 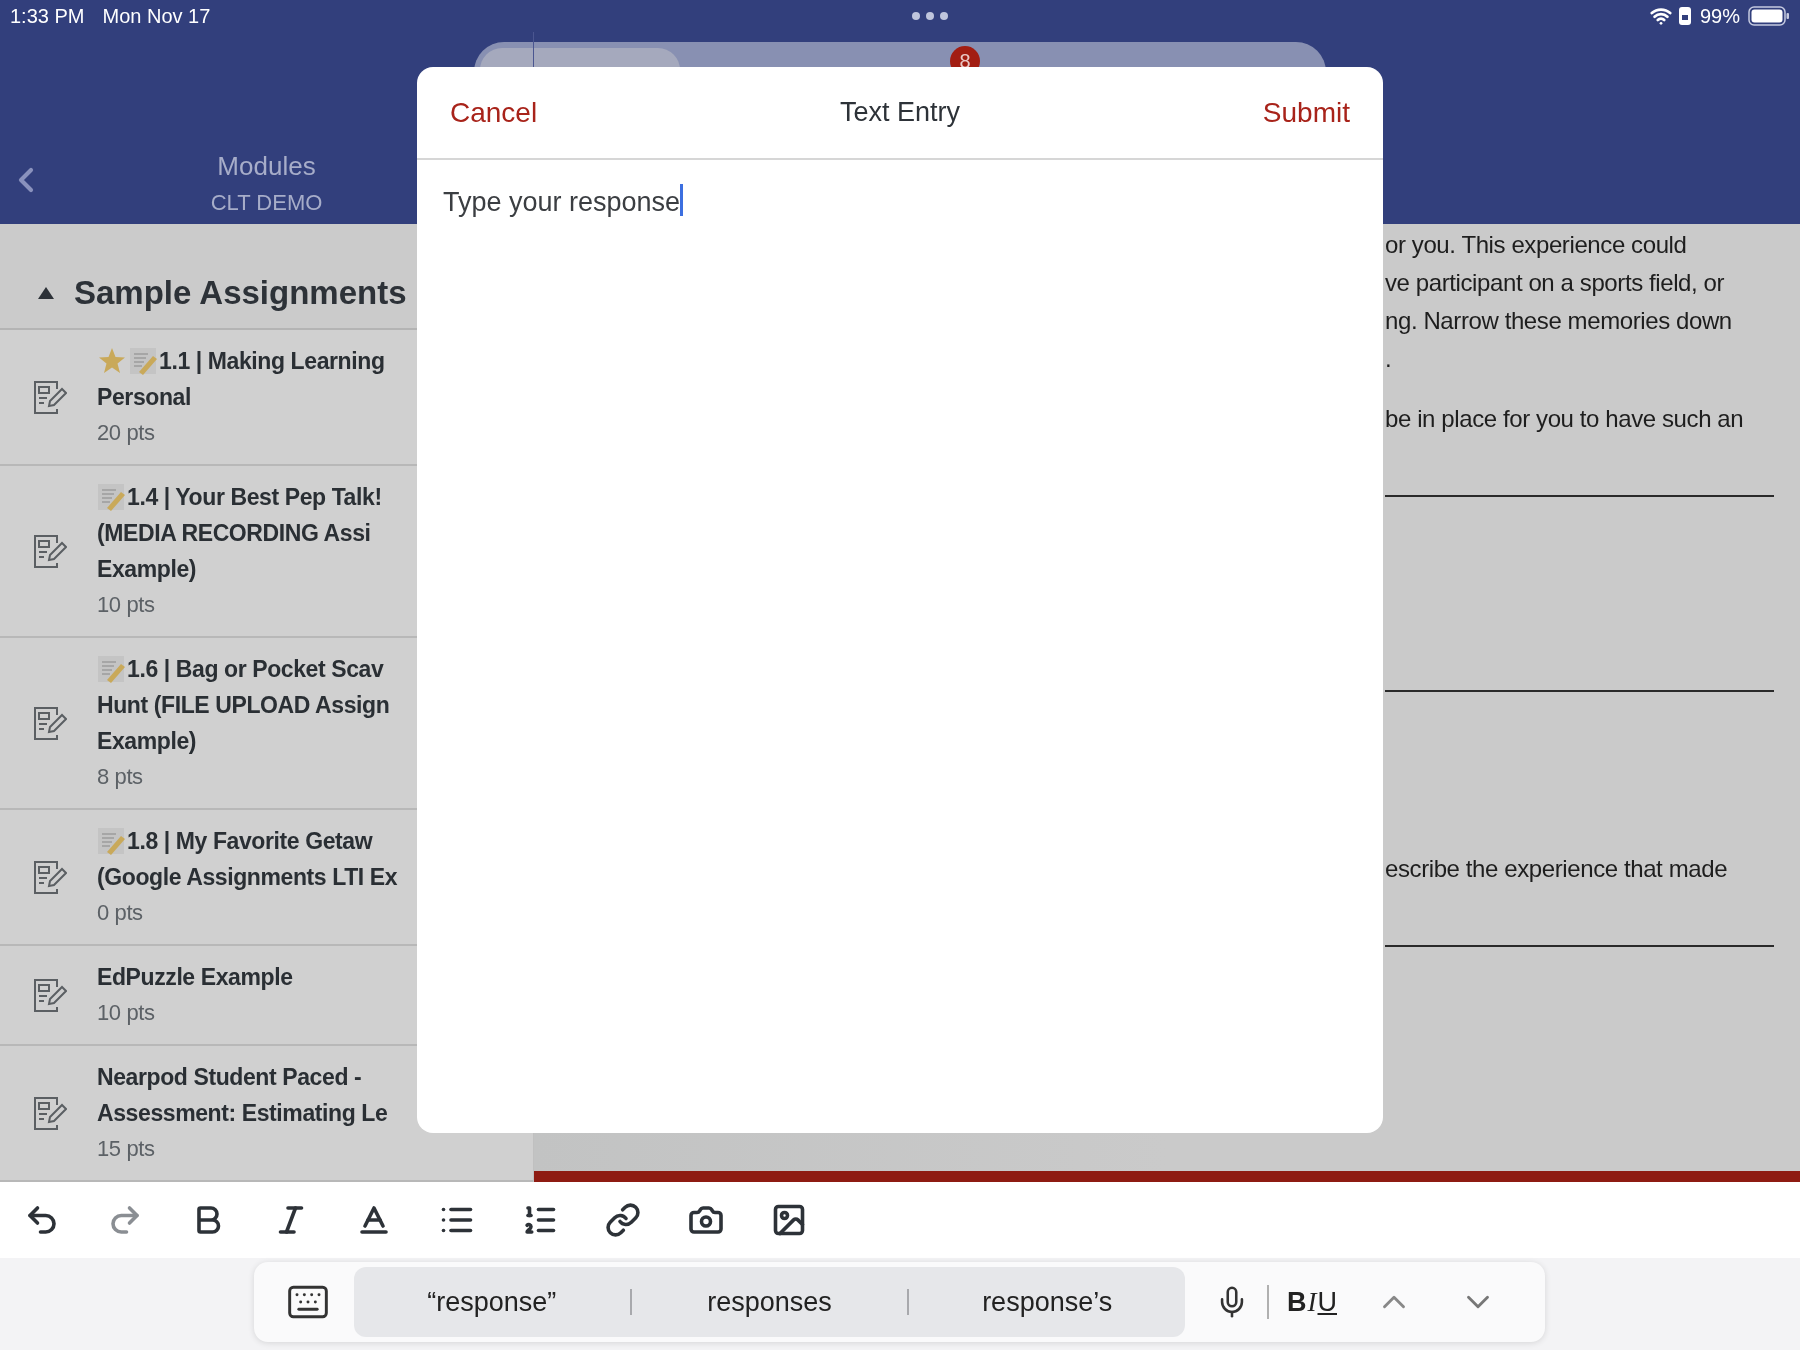 I want to click on assignment-points: 15 pts, so click(x=126, y=1149).